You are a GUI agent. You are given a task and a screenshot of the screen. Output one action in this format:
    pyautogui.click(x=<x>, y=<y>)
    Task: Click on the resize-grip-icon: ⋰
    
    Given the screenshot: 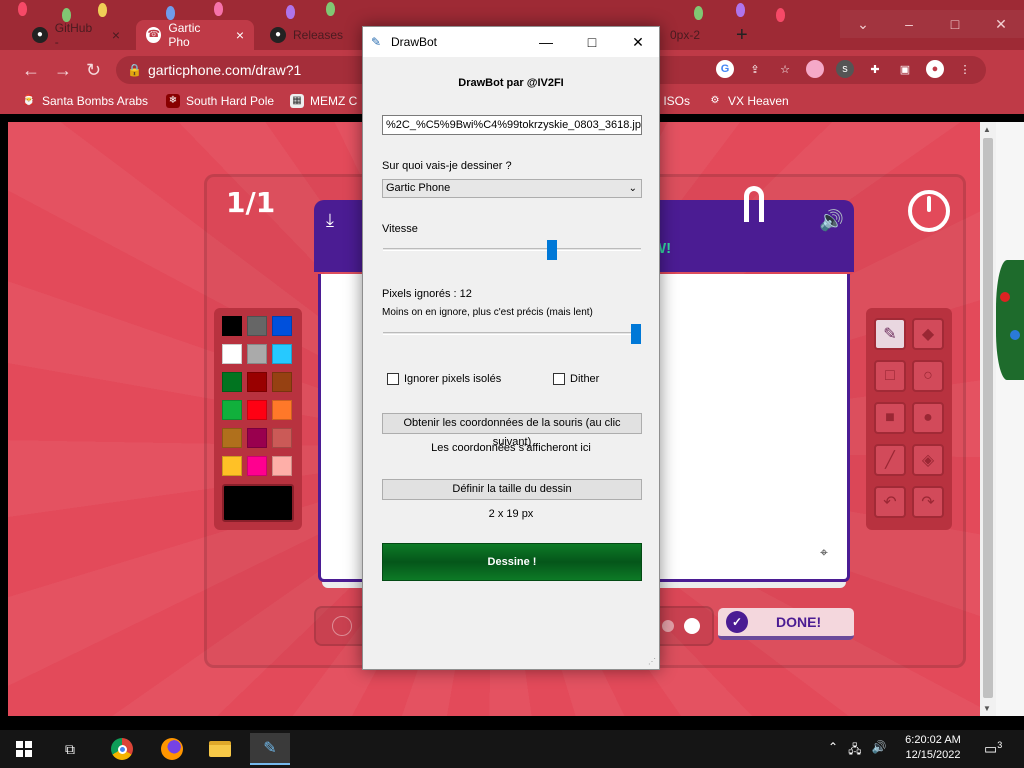 What is the action you would take?
    pyautogui.click(x=652, y=661)
    